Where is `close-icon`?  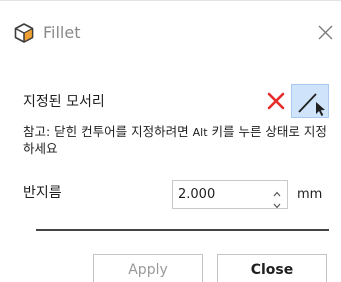
close-icon is located at coordinates (325, 32).